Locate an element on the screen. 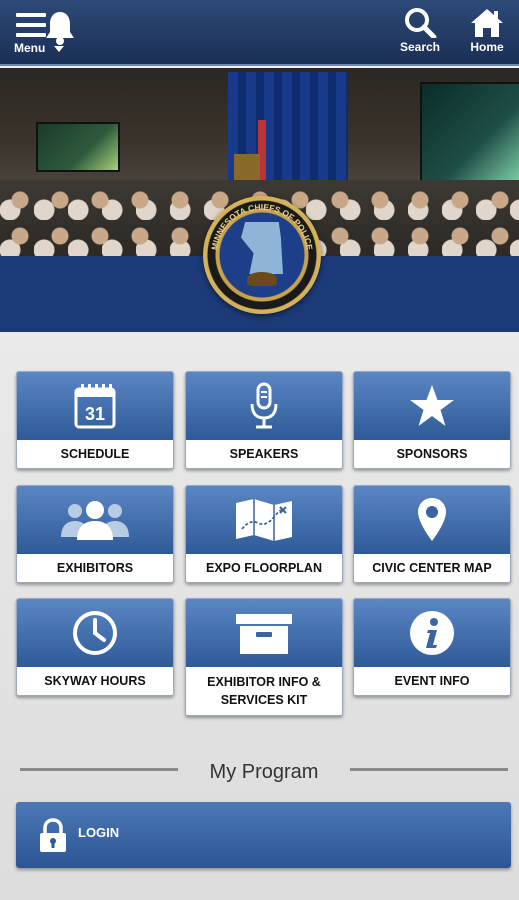 The height and width of the screenshot is (900, 519). star-icon is located at coordinates (432, 405).